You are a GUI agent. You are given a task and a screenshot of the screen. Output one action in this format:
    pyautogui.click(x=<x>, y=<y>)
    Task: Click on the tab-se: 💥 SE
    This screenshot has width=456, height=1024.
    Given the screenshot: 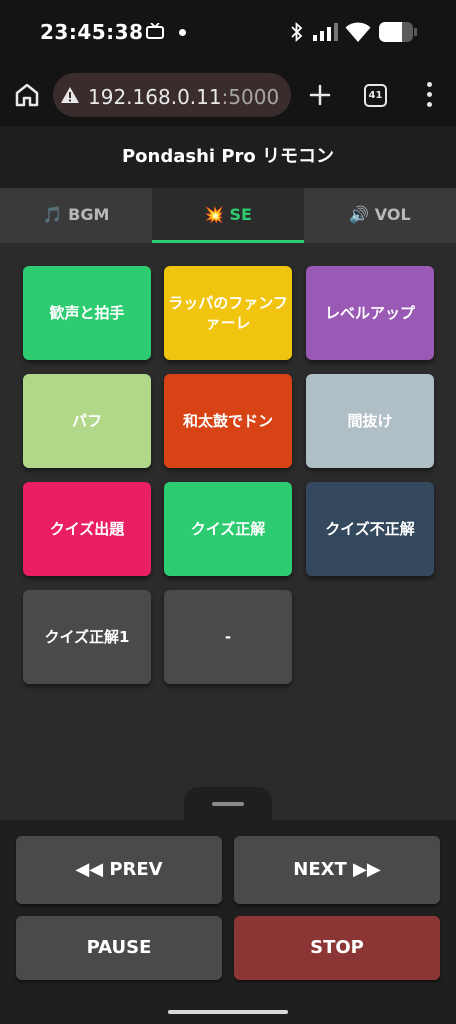 What is the action you would take?
    pyautogui.click(x=228, y=215)
    